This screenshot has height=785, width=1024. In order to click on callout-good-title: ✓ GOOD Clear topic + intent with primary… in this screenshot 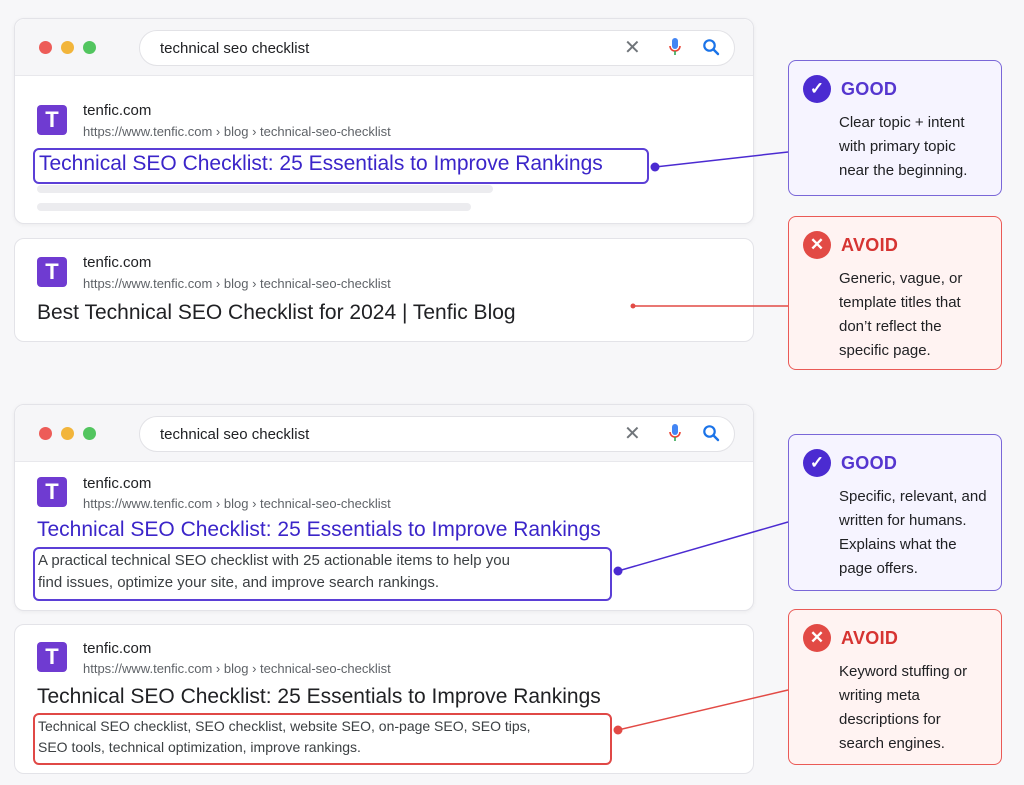, I will do `click(895, 128)`.